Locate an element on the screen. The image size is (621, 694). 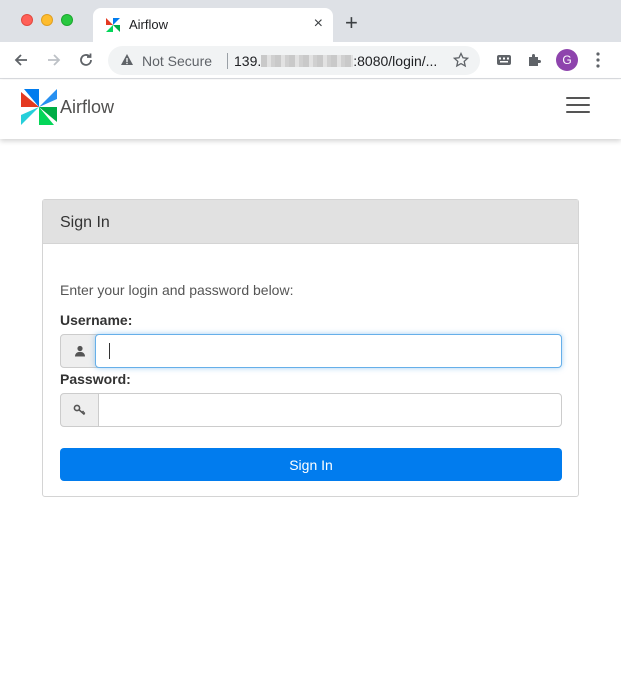
key-icon is located at coordinates (79, 410).